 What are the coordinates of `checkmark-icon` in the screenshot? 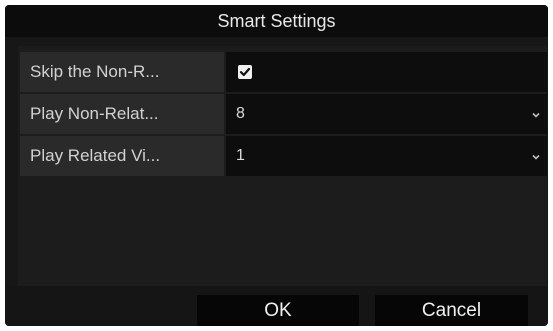 It's located at (245, 72).